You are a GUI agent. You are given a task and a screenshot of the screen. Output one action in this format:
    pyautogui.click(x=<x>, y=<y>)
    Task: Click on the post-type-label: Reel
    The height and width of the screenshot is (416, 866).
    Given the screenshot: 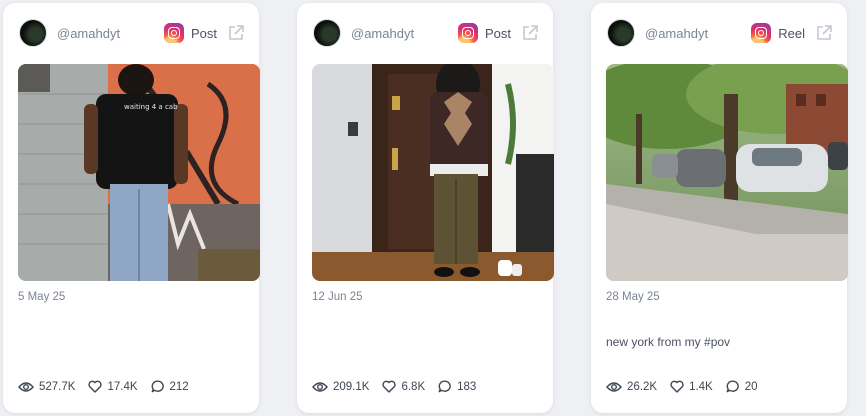 What is the action you would take?
    pyautogui.click(x=791, y=33)
    